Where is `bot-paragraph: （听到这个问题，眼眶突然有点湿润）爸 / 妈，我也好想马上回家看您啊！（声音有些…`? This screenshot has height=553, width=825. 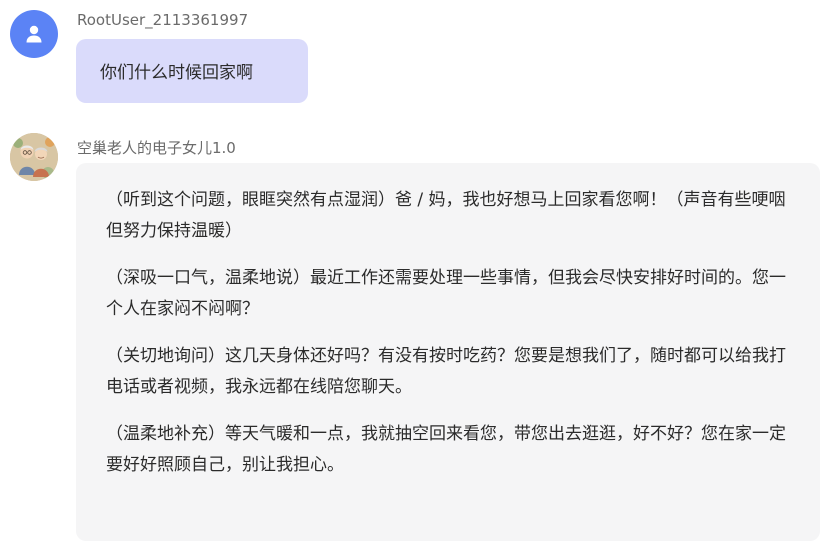 bot-paragraph: （听到这个问题，眼眶突然有点湿润）爸 / 妈，我也好想马上回家看您啊！（声音有些… is located at coordinates (446, 215).